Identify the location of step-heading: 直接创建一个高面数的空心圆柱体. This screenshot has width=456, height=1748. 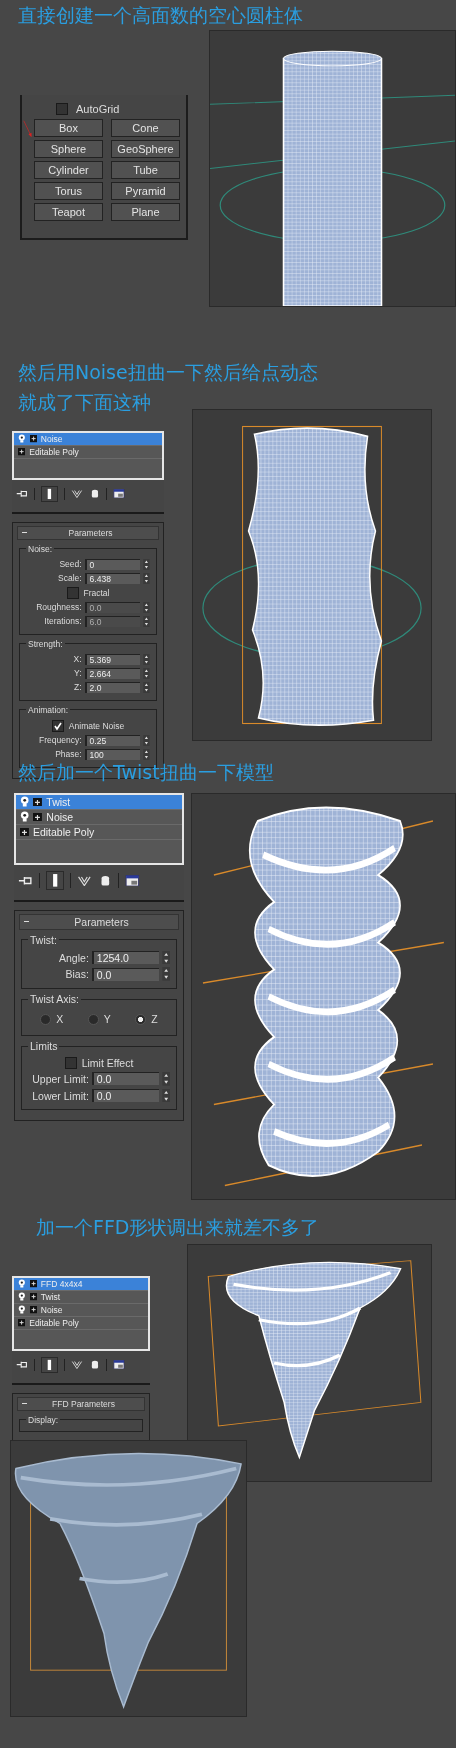
(160, 15).